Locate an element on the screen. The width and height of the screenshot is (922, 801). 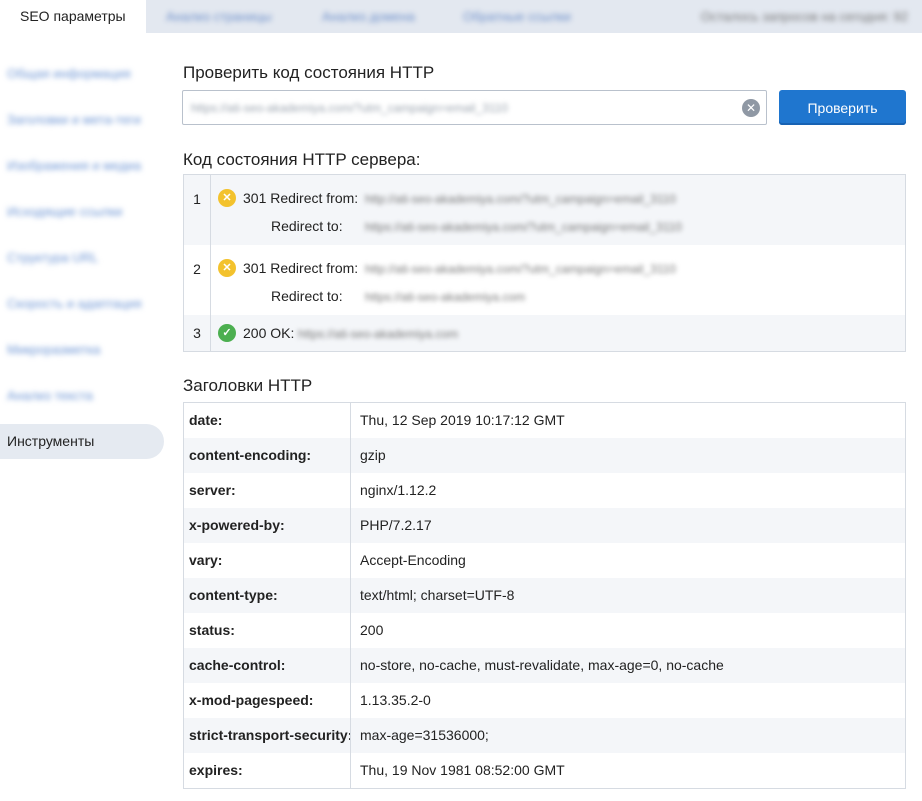
header-value: 1.13.35.2-0 is located at coordinates (395, 700).